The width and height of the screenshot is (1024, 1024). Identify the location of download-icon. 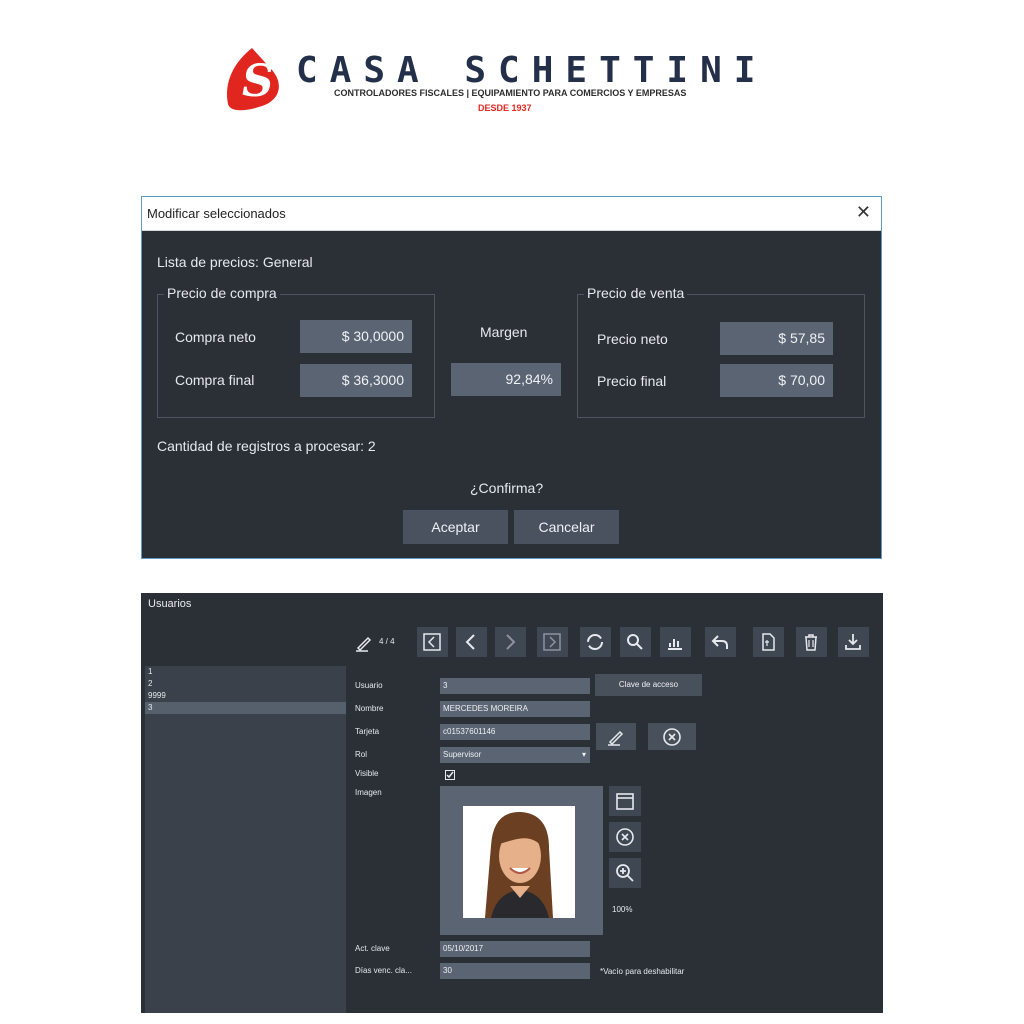
(853, 642).